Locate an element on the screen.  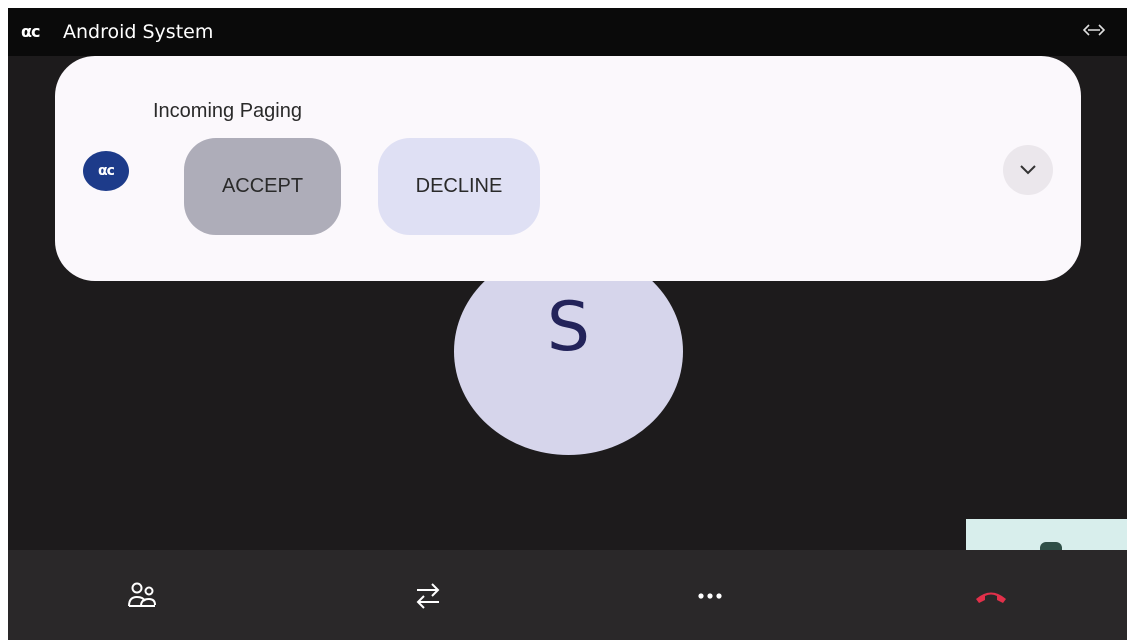
transfer-icon is located at coordinates (428, 596).